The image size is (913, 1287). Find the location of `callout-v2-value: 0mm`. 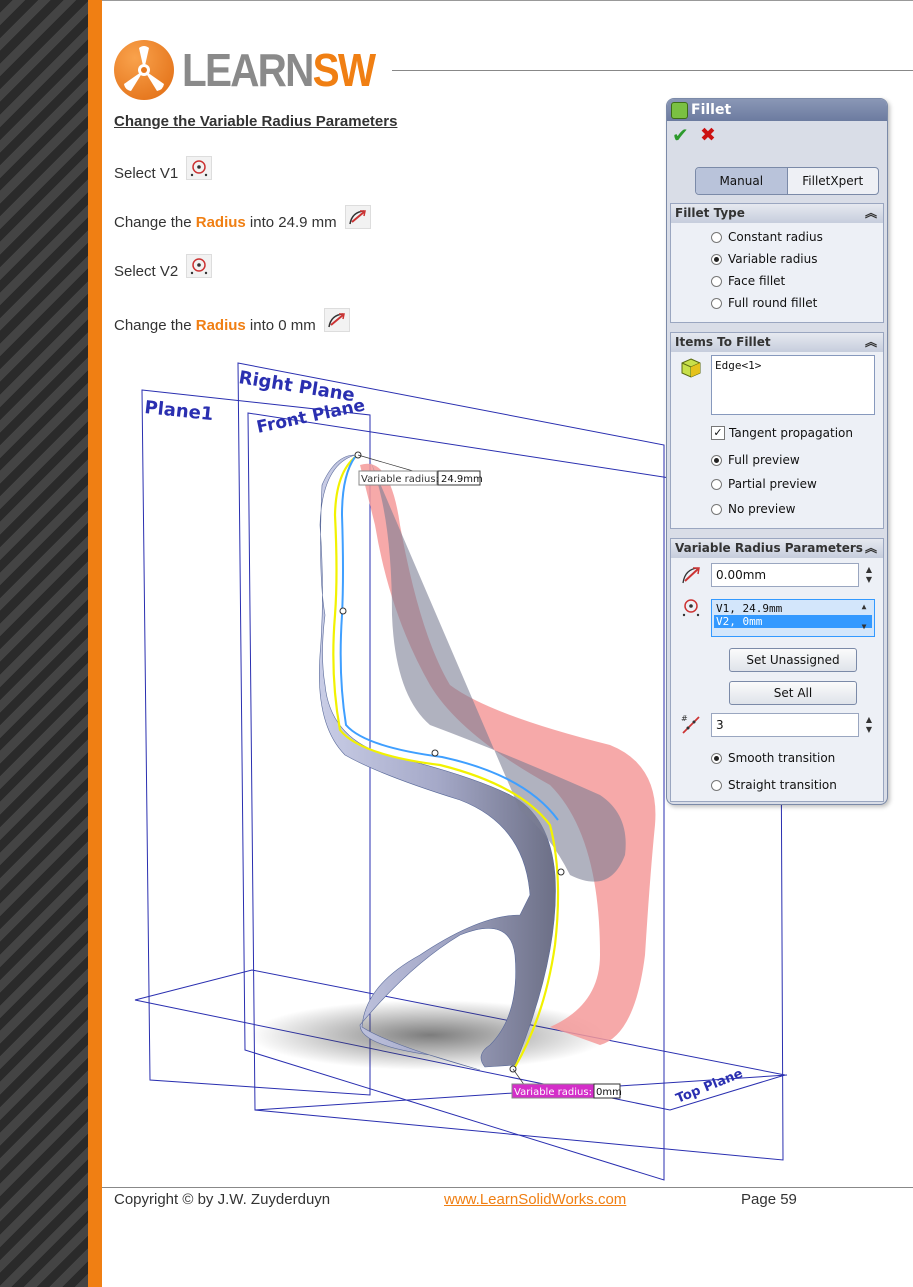

callout-v2-value: 0mm is located at coordinates (609, 1092).